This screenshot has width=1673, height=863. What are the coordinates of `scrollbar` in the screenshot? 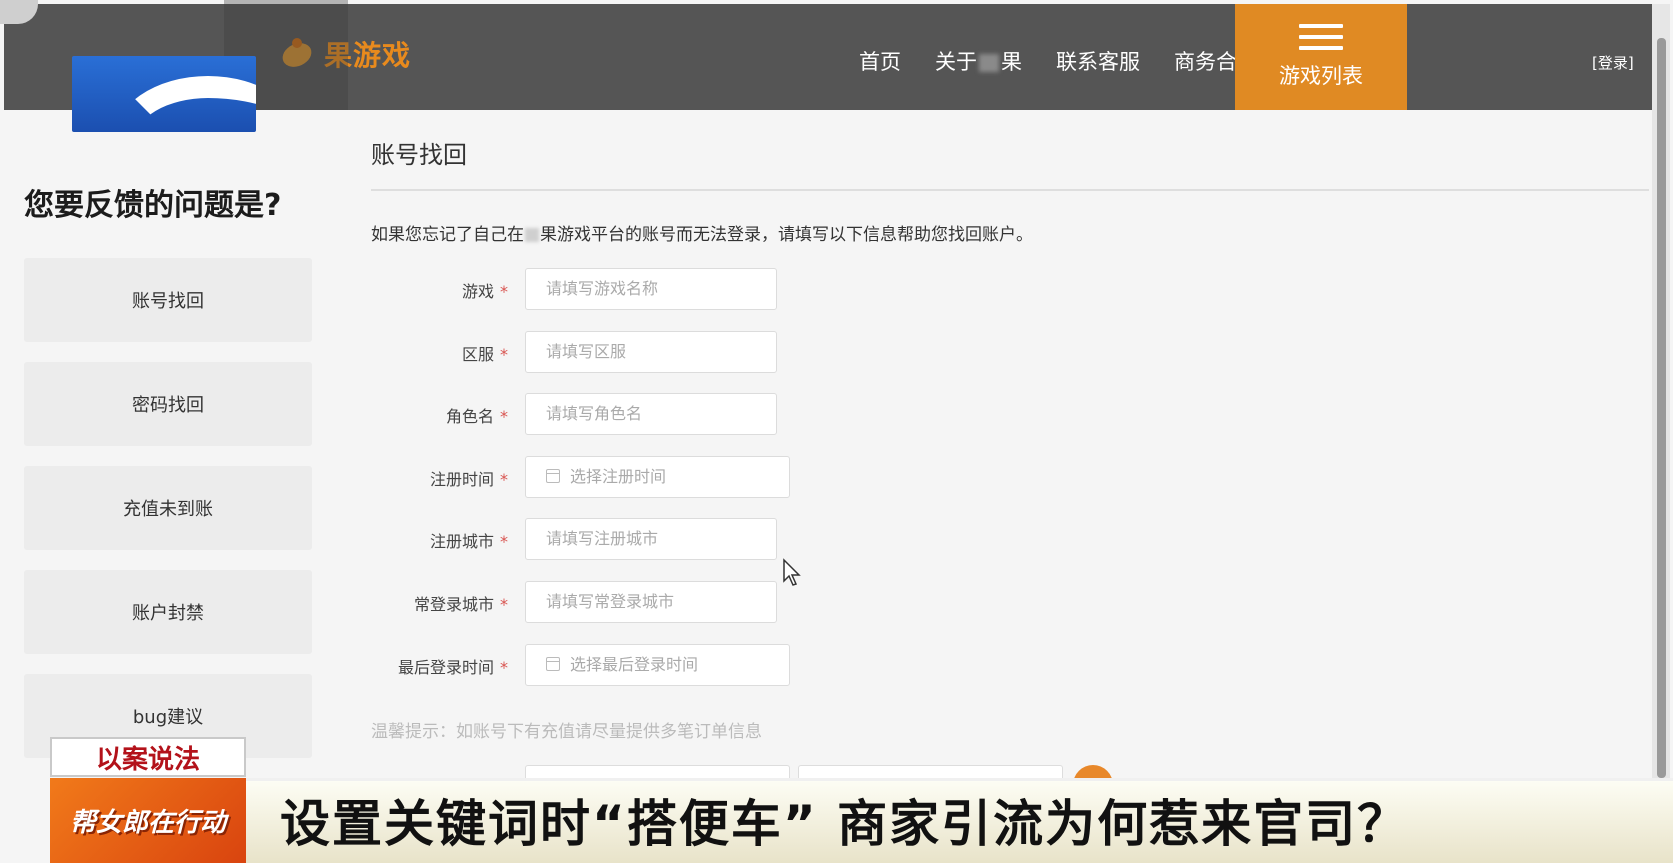 It's located at (1661, 391).